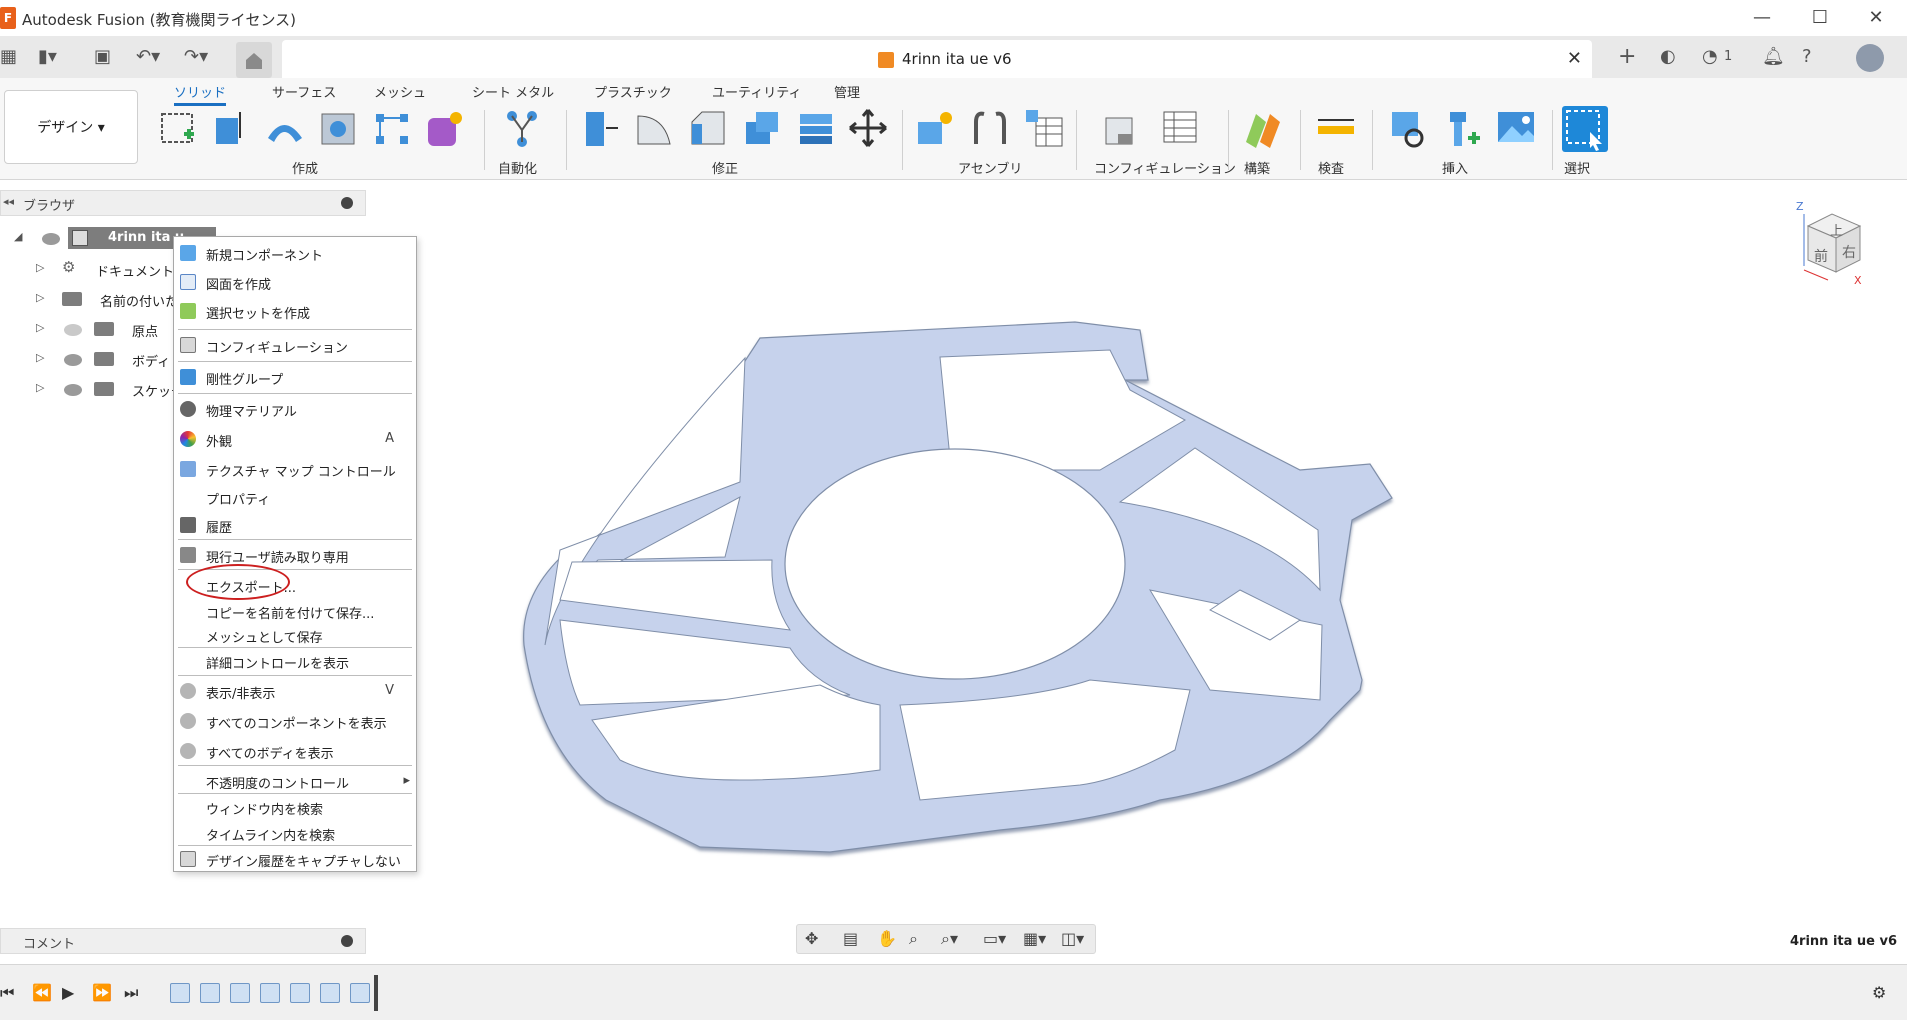 This screenshot has width=1907, height=1020. I want to click on configuration-table-icon, so click(1180, 128).